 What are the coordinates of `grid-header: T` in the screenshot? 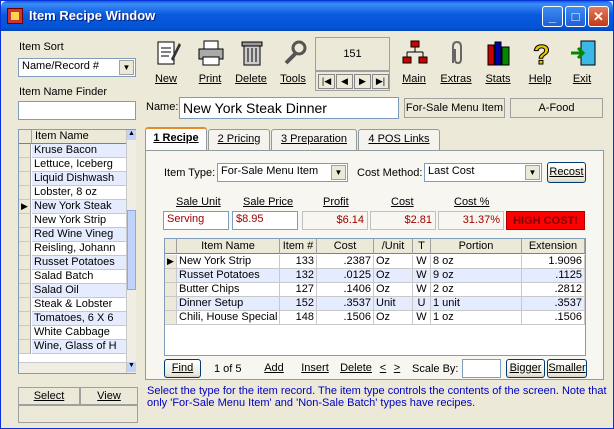 It's located at (422, 246).